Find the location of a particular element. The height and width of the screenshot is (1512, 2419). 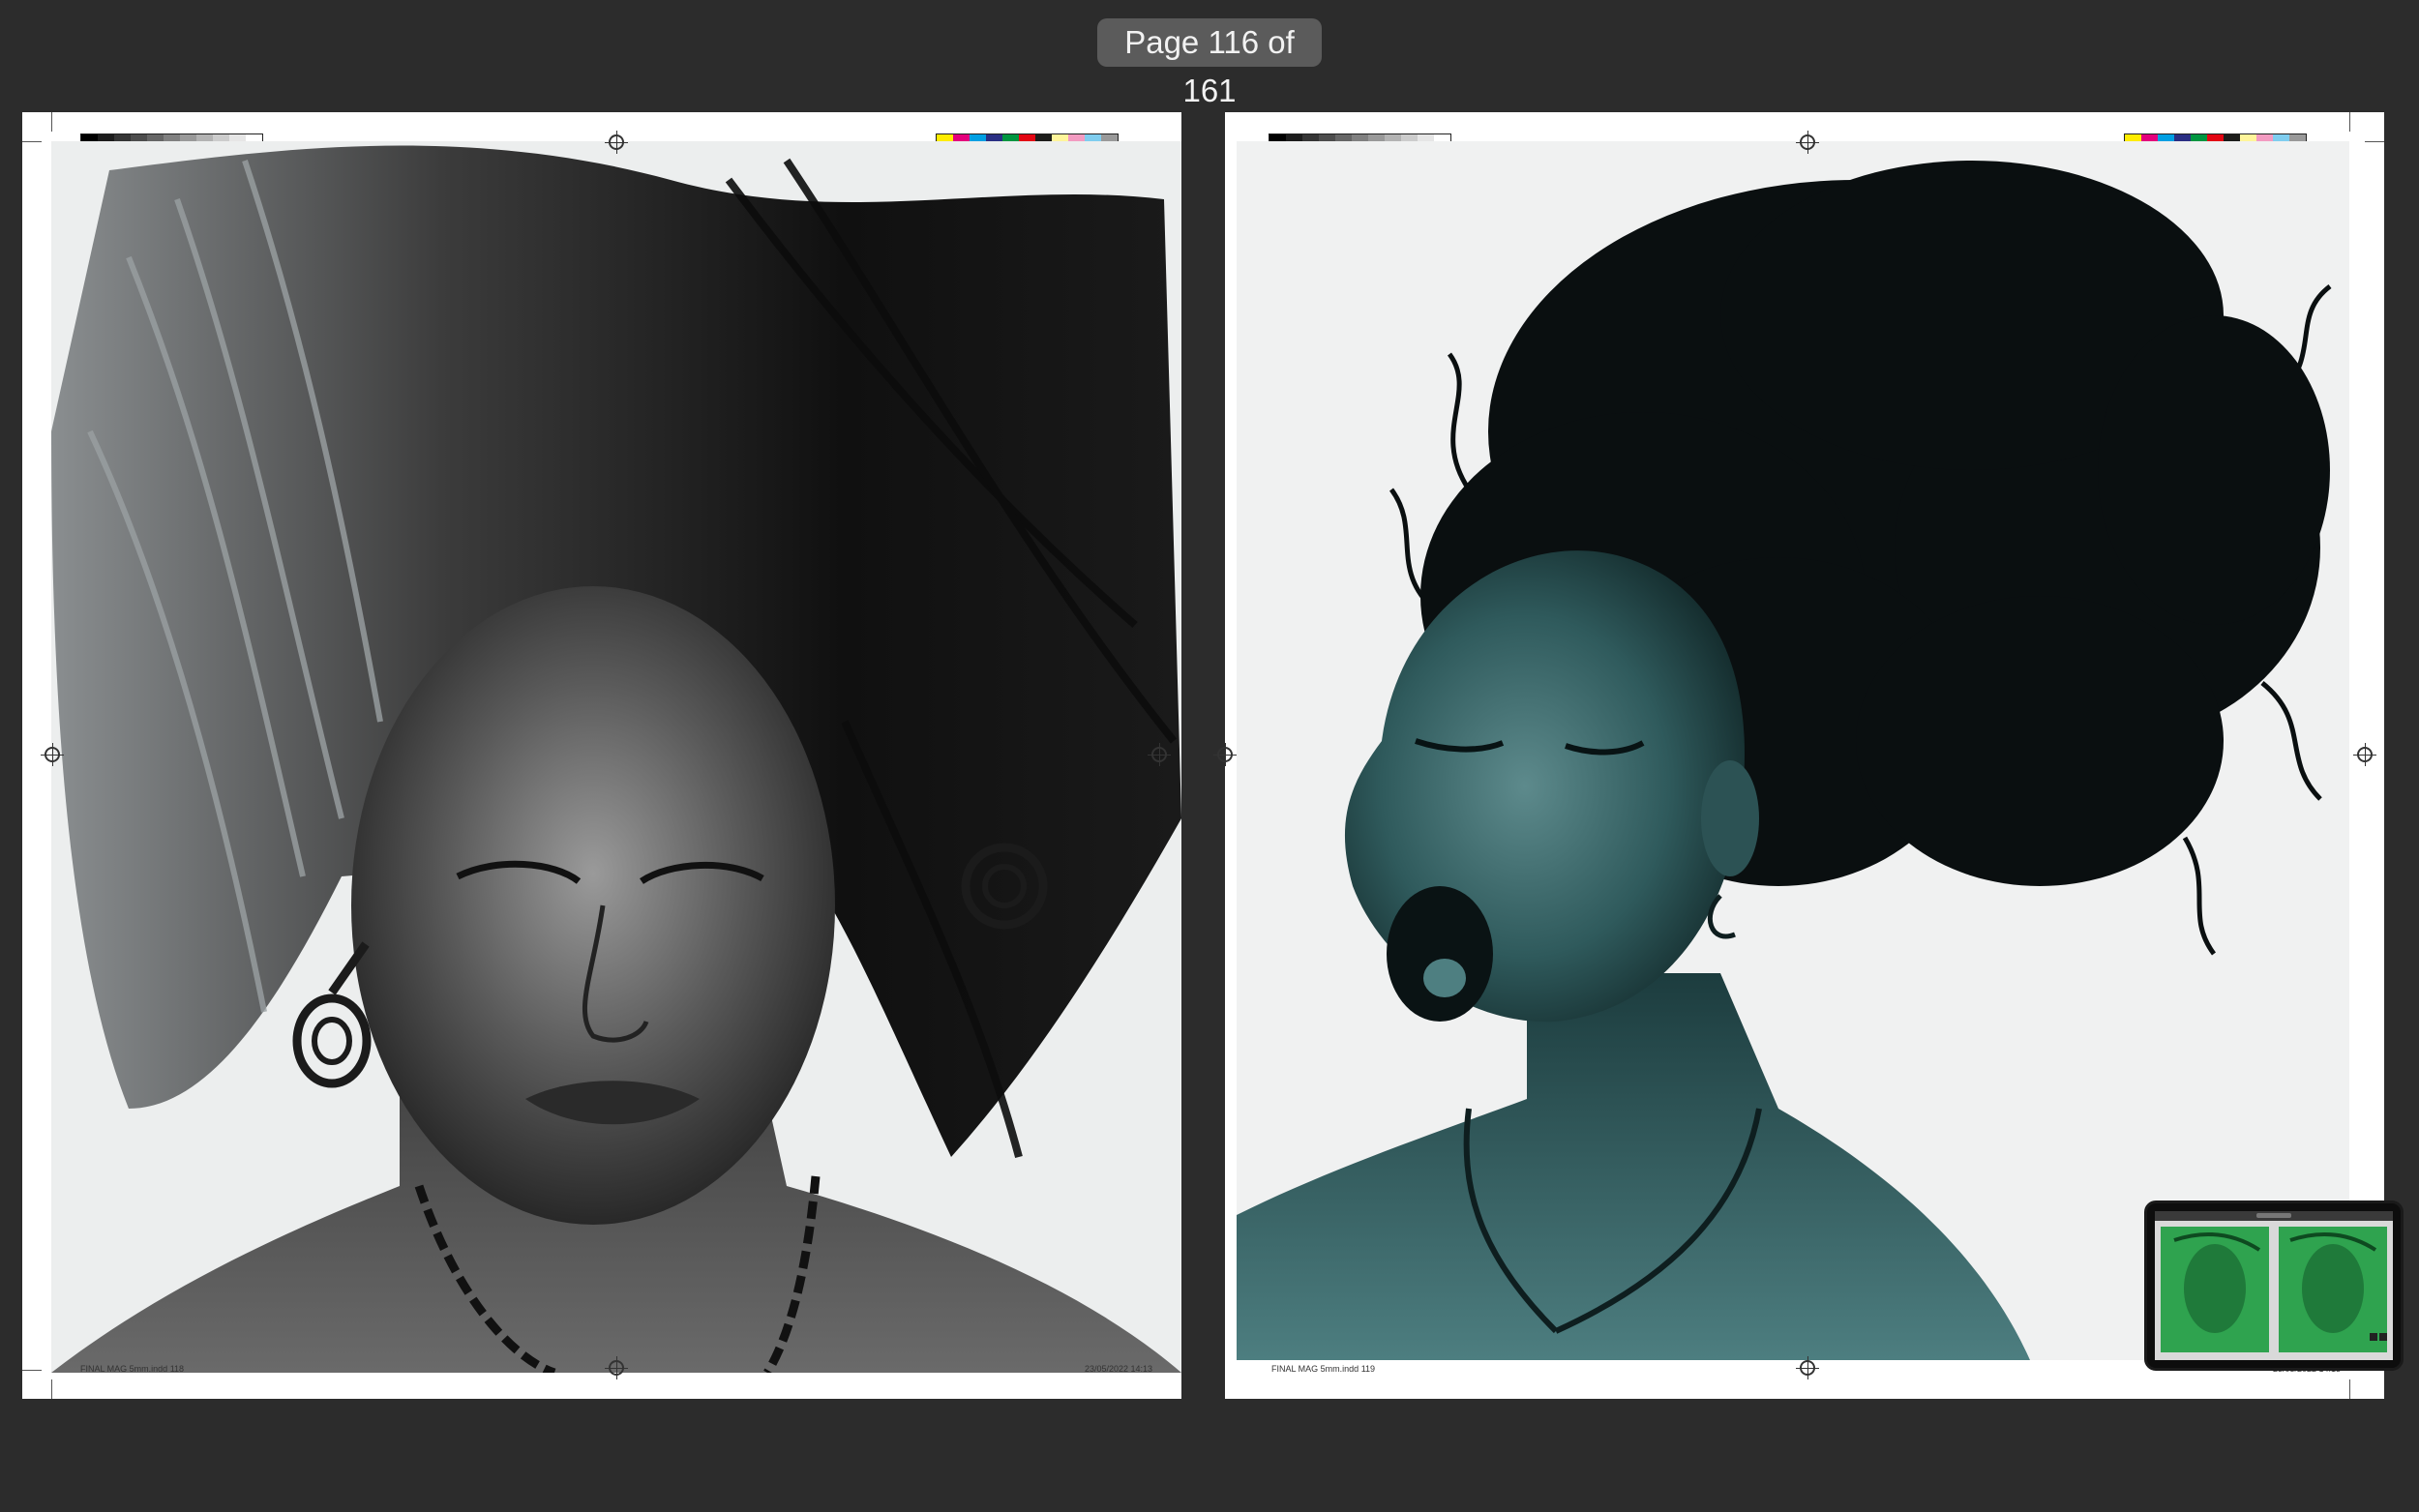

right-page-footer-filename: FINAL MAG 5mm.indd 119 is located at coordinates (1323, 1369).